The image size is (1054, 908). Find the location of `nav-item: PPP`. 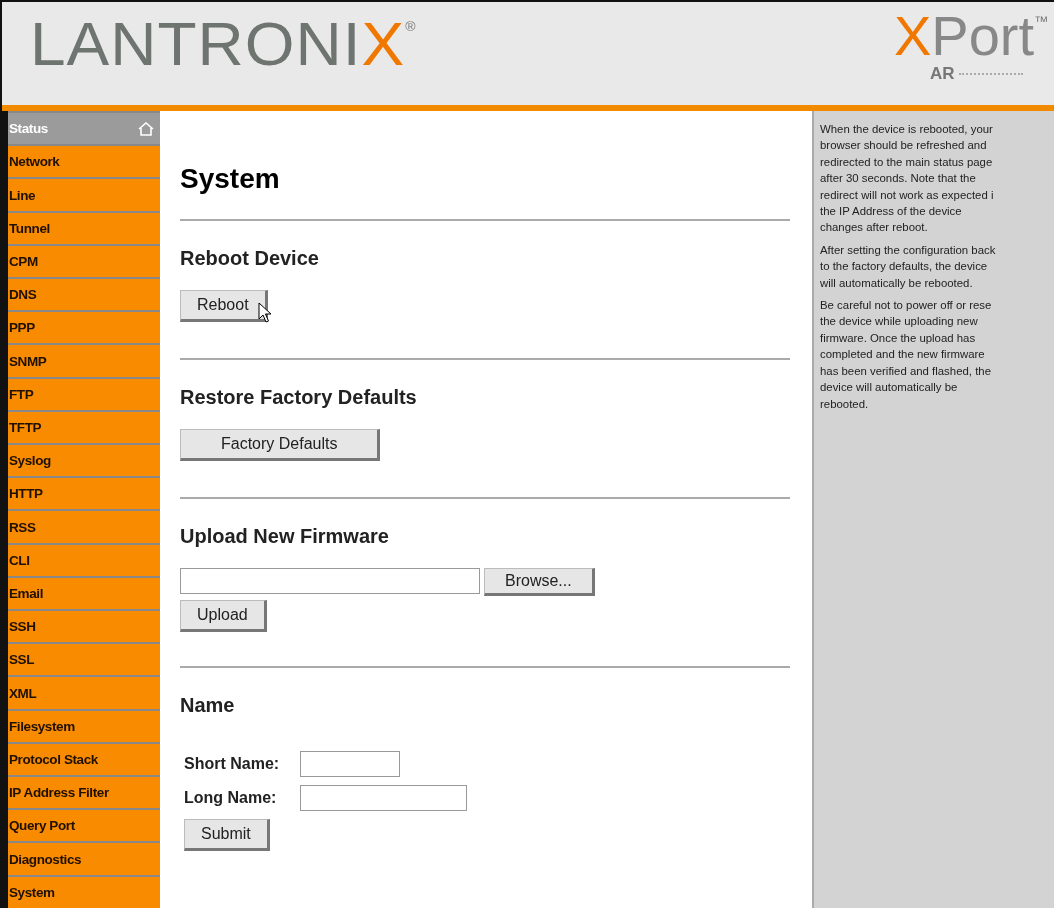

nav-item: PPP is located at coordinates (84, 328).